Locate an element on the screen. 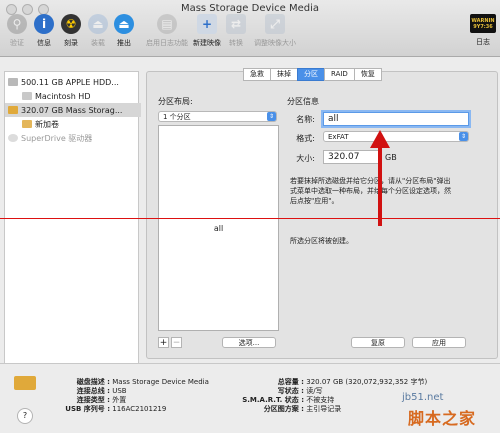 The height and width of the screenshot is (433, 500). partition-layout-view: all is located at coordinates (218, 228).